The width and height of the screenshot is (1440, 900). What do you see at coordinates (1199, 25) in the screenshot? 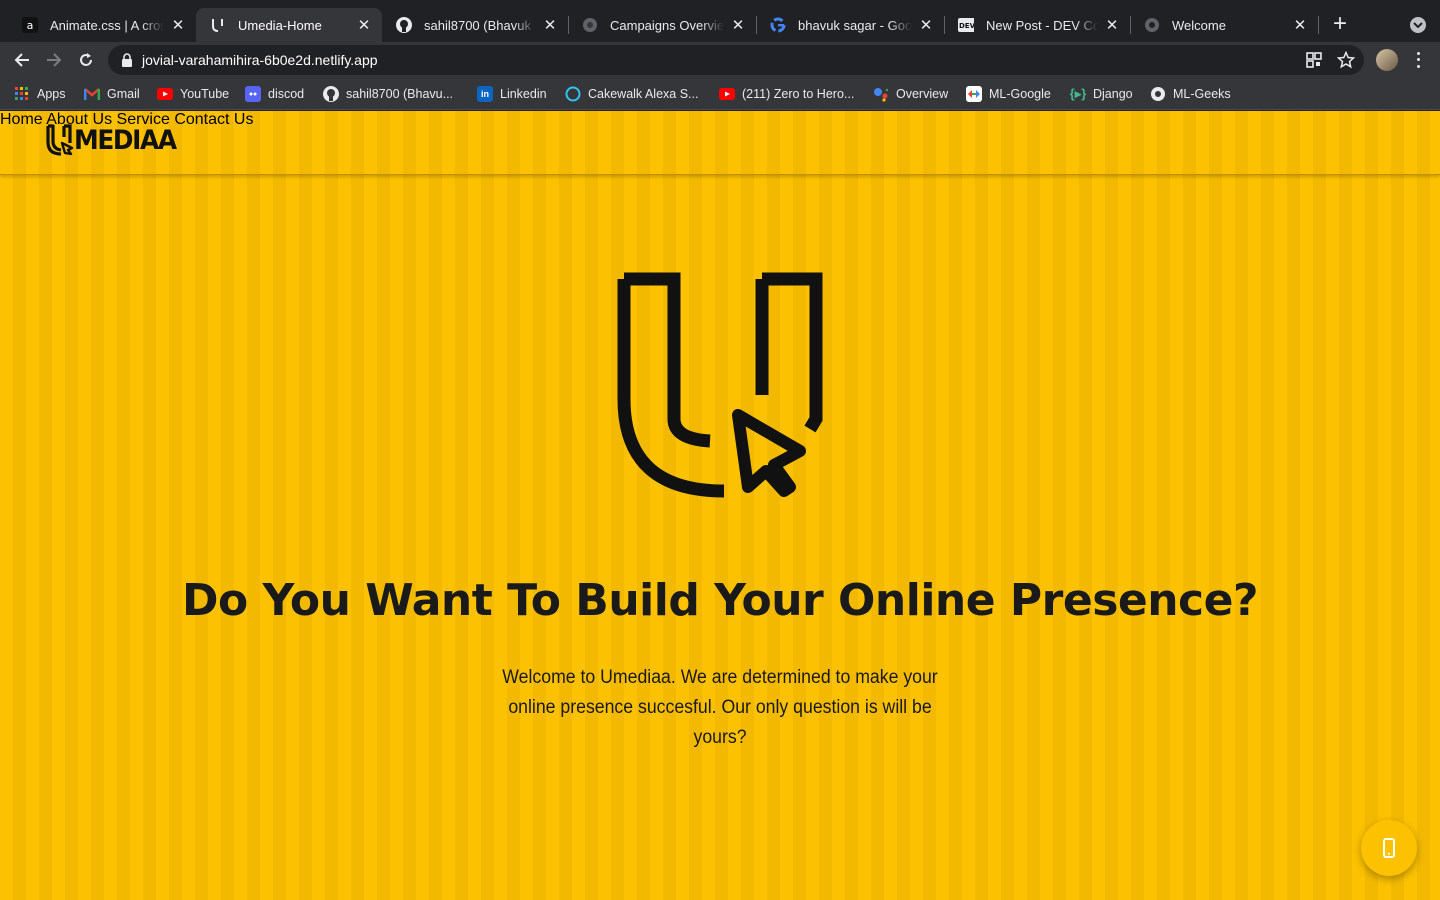
I see `tab-title: Welcome` at bounding box center [1199, 25].